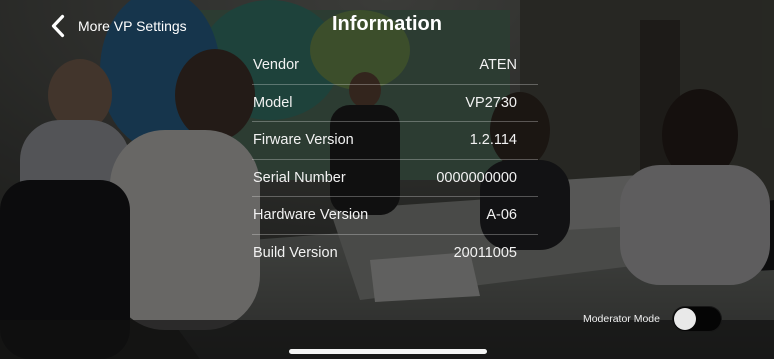 Image resolution: width=774 pixels, height=359 pixels. What do you see at coordinates (299, 177) in the screenshot?
I see `info-label: Serial Number` at bounding box center [299, 177].